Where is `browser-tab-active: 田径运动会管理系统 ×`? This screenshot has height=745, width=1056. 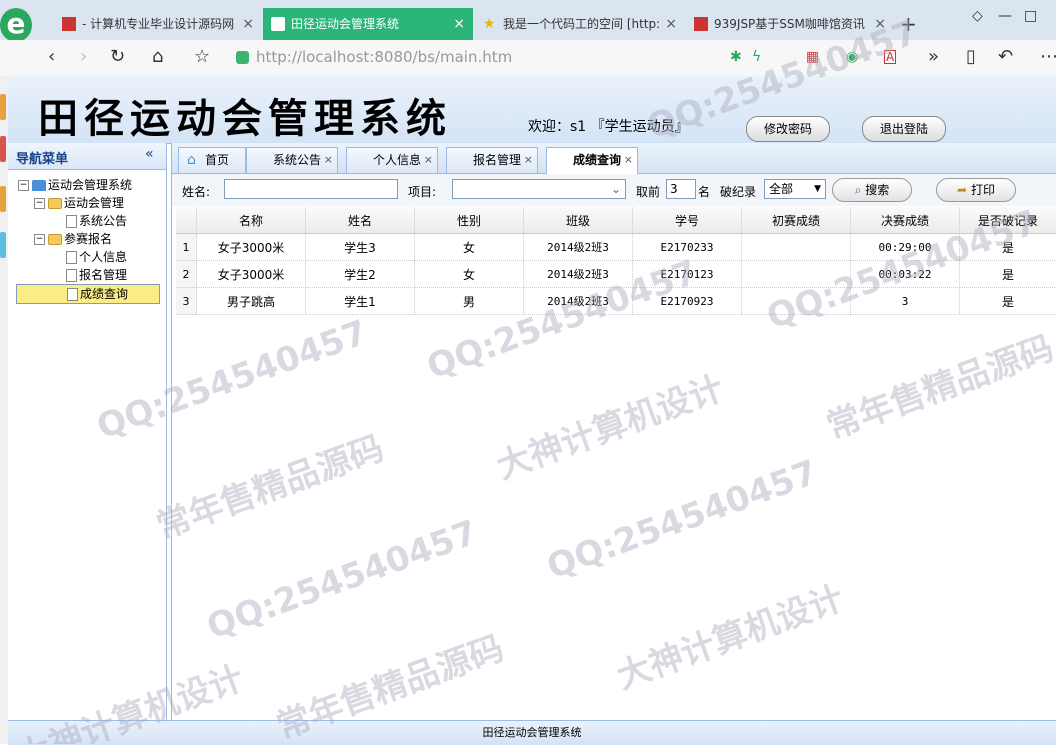 browser-tab-active: 田径运动会管理系统 × is located at coordinates (368, 24).